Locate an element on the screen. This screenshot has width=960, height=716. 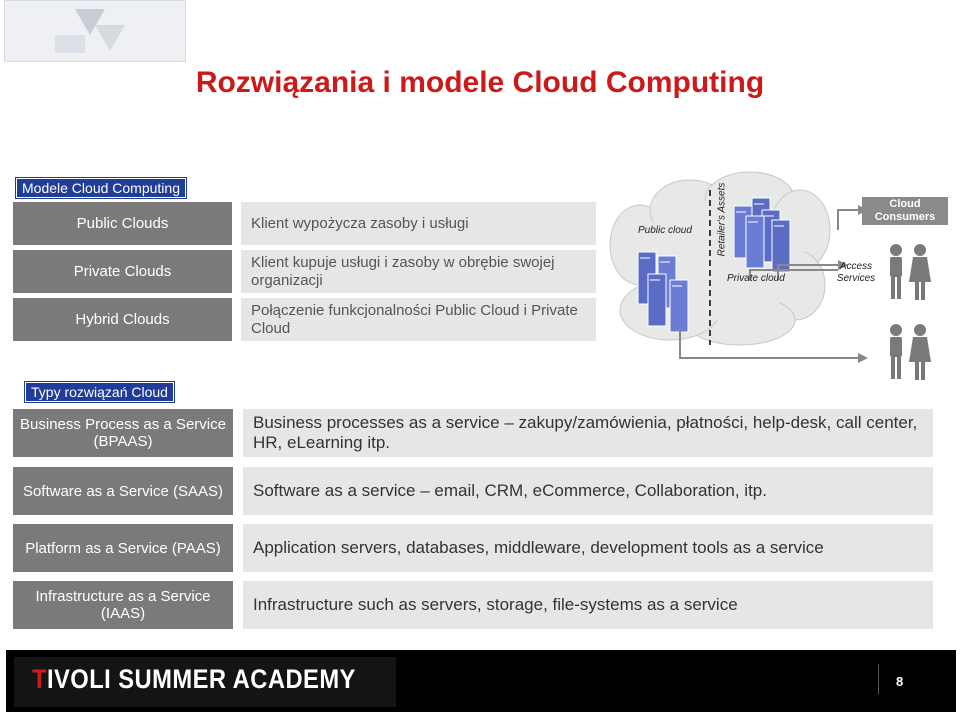
model-hybrid-clouds: Hybrid Clouds is located at coordinates (122, 319).